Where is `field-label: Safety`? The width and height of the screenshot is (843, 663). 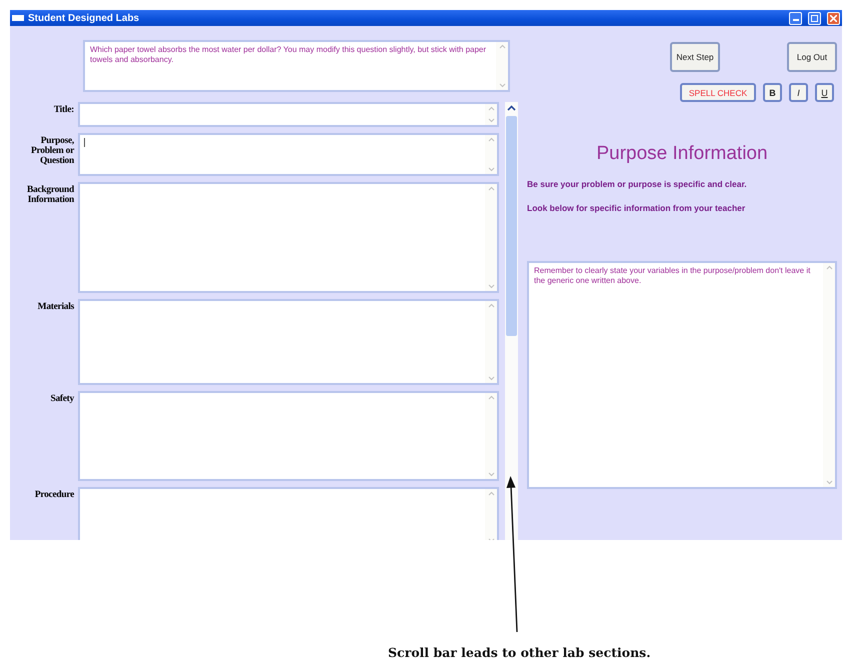 field-label: Safety is located at coordinates (62, 399).